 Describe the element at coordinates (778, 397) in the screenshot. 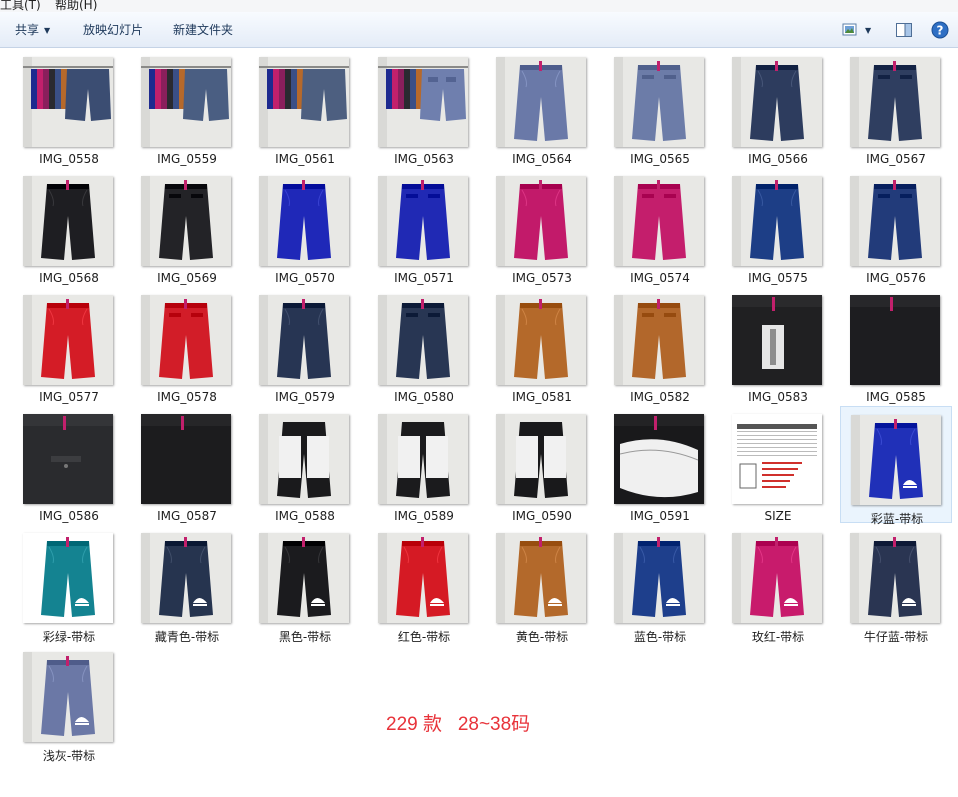

I see `file-name-label: IMG_0583` at that location.